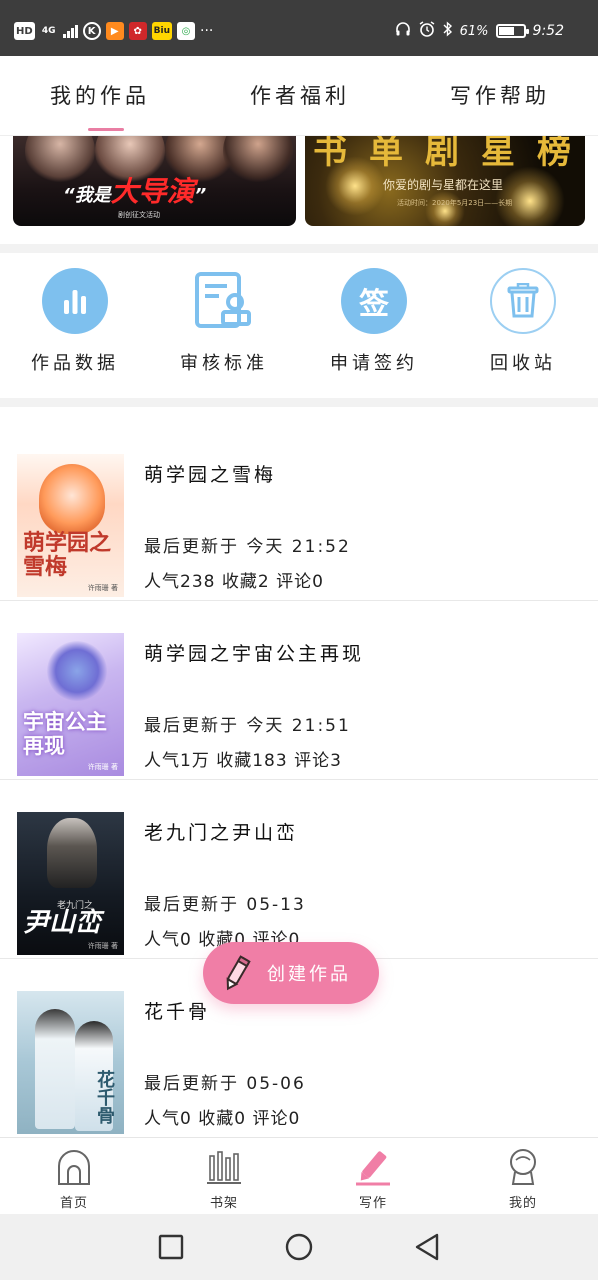 The height and width of the screenshot is (1280, 598). Describe the element at coordinates (221, 831) in the screenshot. I see `work-title: 老九门之尹山峦` at that location.